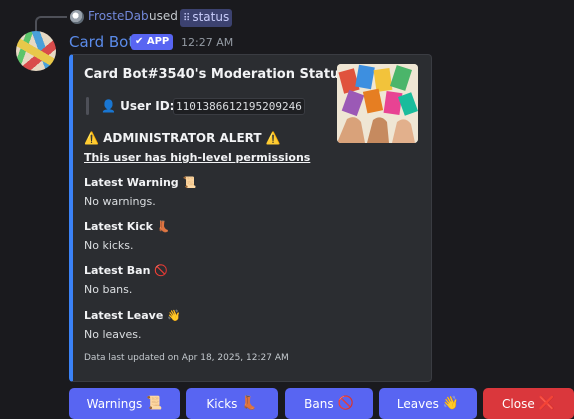  I want to click on reply-user-avatar, so click(77, 17).